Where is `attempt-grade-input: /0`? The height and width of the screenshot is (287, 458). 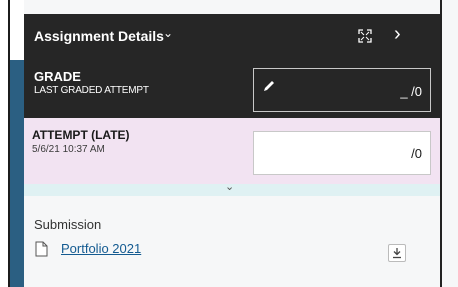
attempt-grade-input: /0 is located at coordinates (342, 153).